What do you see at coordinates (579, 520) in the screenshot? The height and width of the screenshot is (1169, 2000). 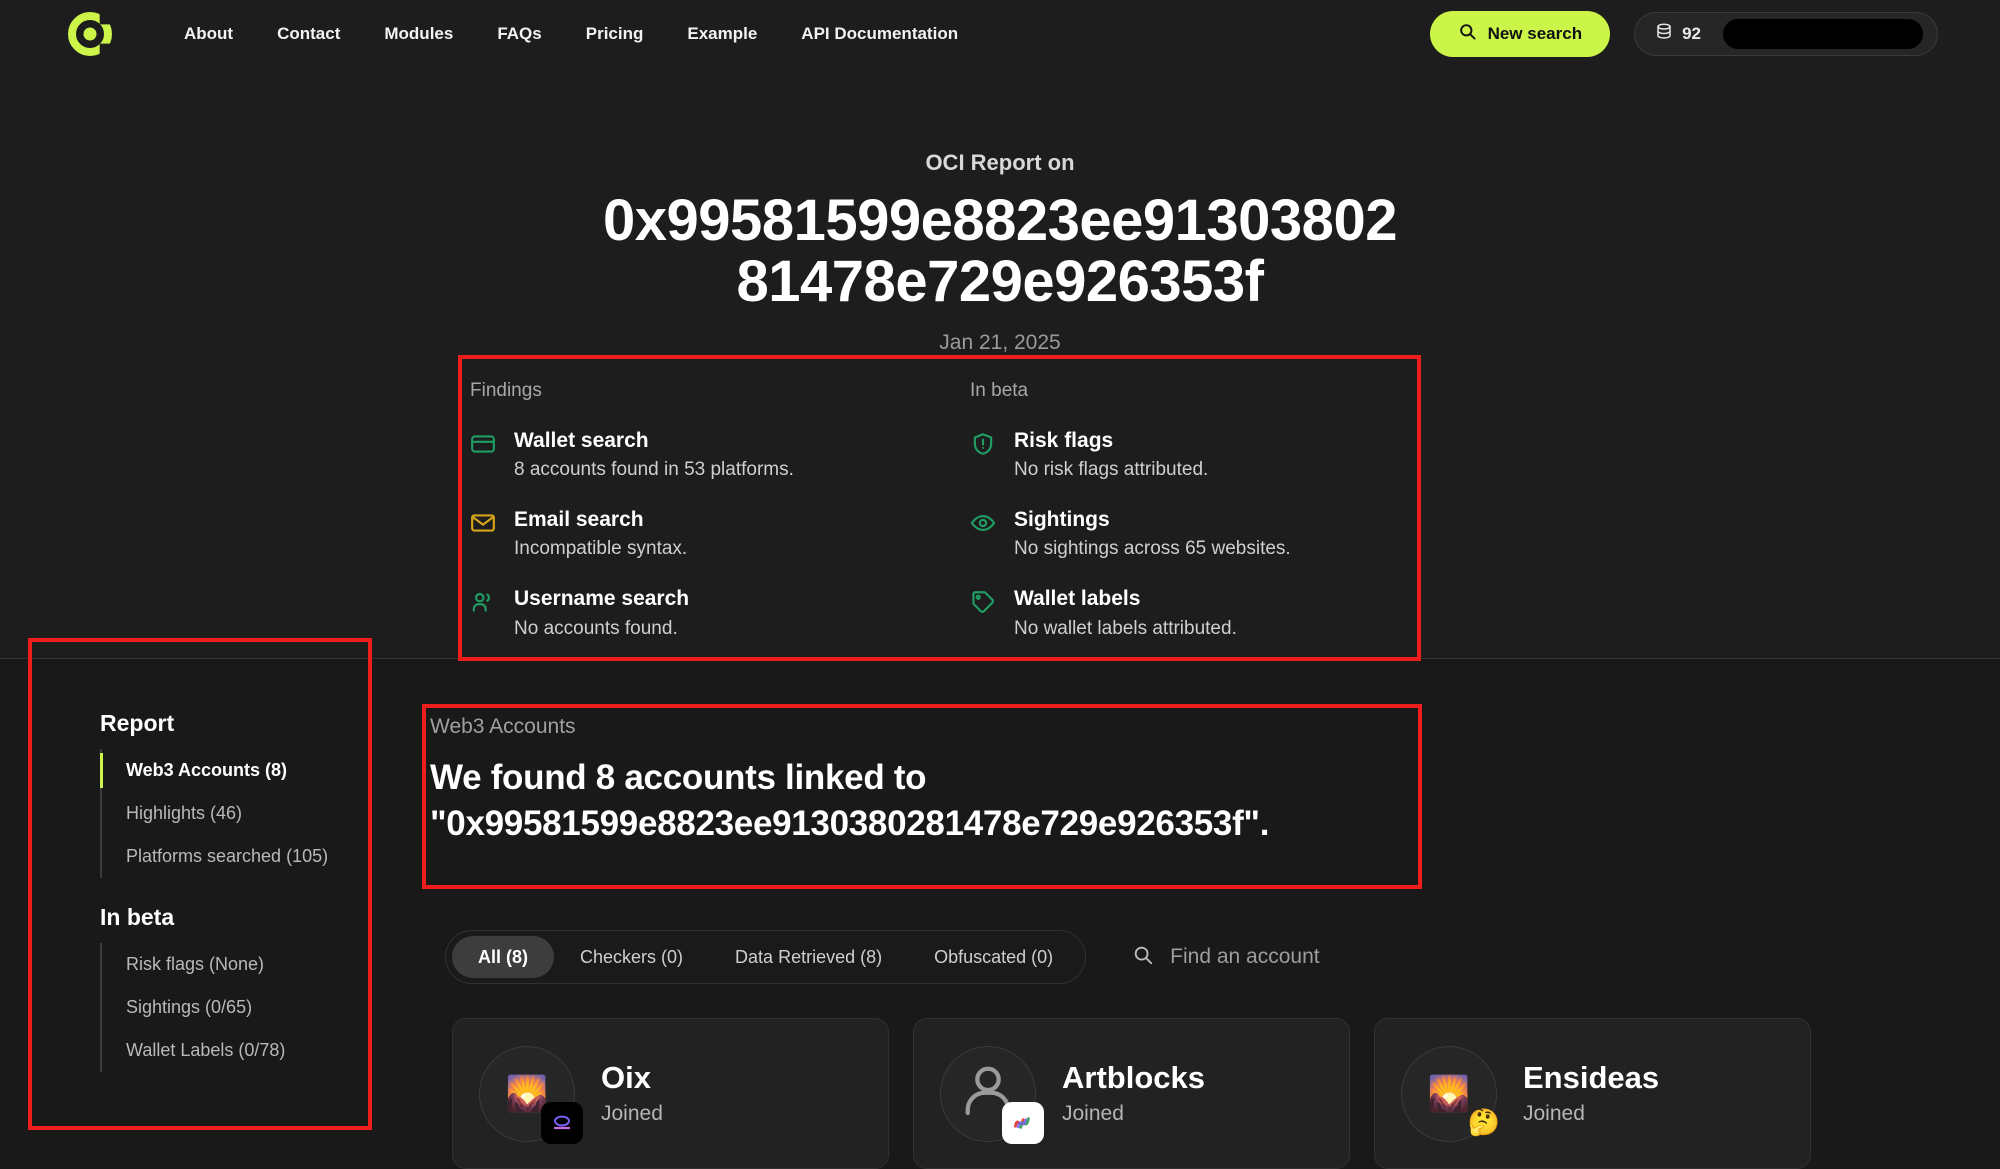 I see `finding-title: Email search` at bounding box center [579, 520].